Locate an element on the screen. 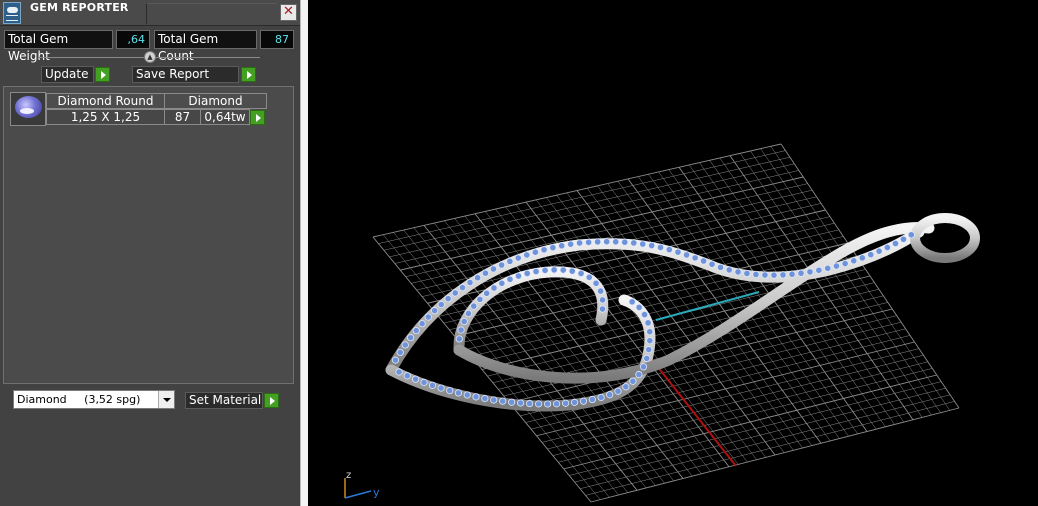 The width and height of the screenshot is (1038, 506). update-button: Update is located at coordinates (67, 74).